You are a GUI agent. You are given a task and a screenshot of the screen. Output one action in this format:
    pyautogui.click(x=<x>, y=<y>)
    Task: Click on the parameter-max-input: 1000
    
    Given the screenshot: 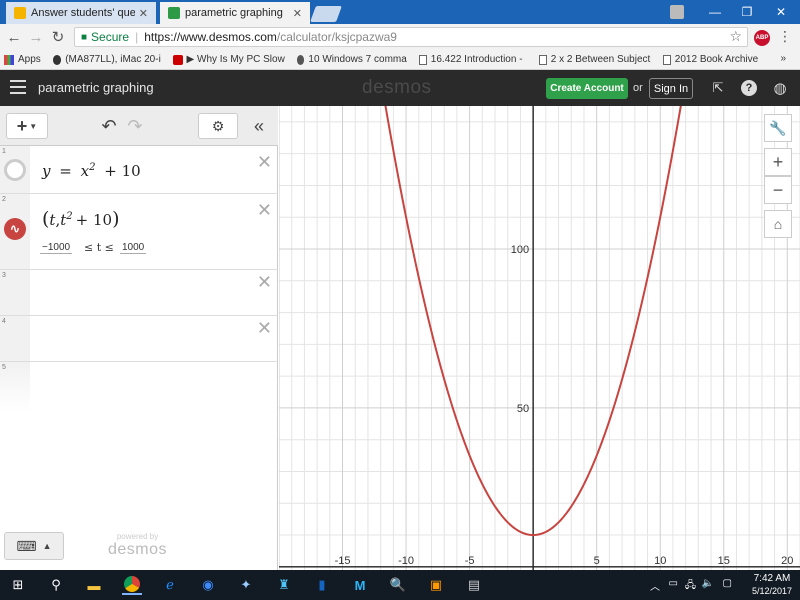 What is the action you would take?
    pyautogui.click(x=133, y=248)
    